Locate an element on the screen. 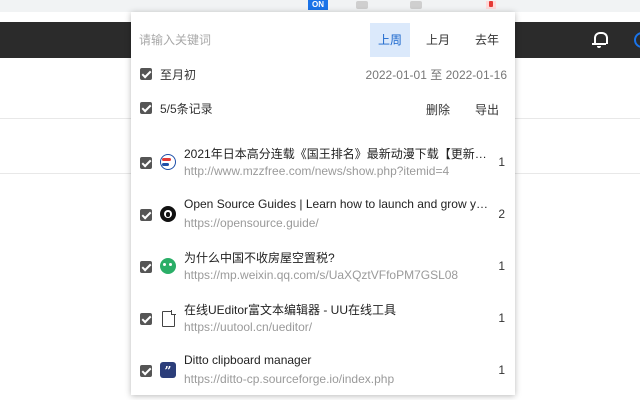  search-row: 上周 上月 去年 is located at coordinates (323, 40).